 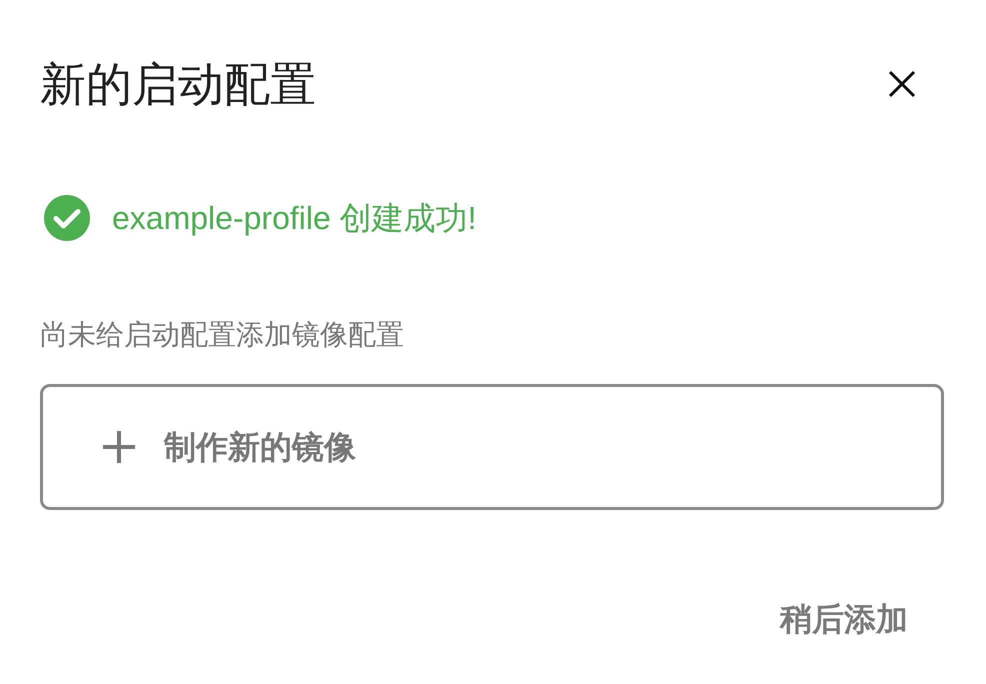 What do you see at coordinates (119, 447) in the screenshot?
I see `plus-icon` at bounding box center [119, 447].